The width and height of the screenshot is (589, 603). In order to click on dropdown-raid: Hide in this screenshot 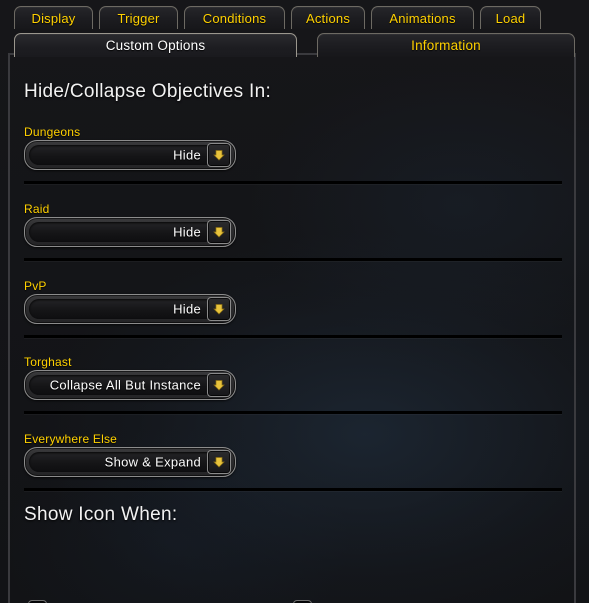, I will do `click(130, 232)`.